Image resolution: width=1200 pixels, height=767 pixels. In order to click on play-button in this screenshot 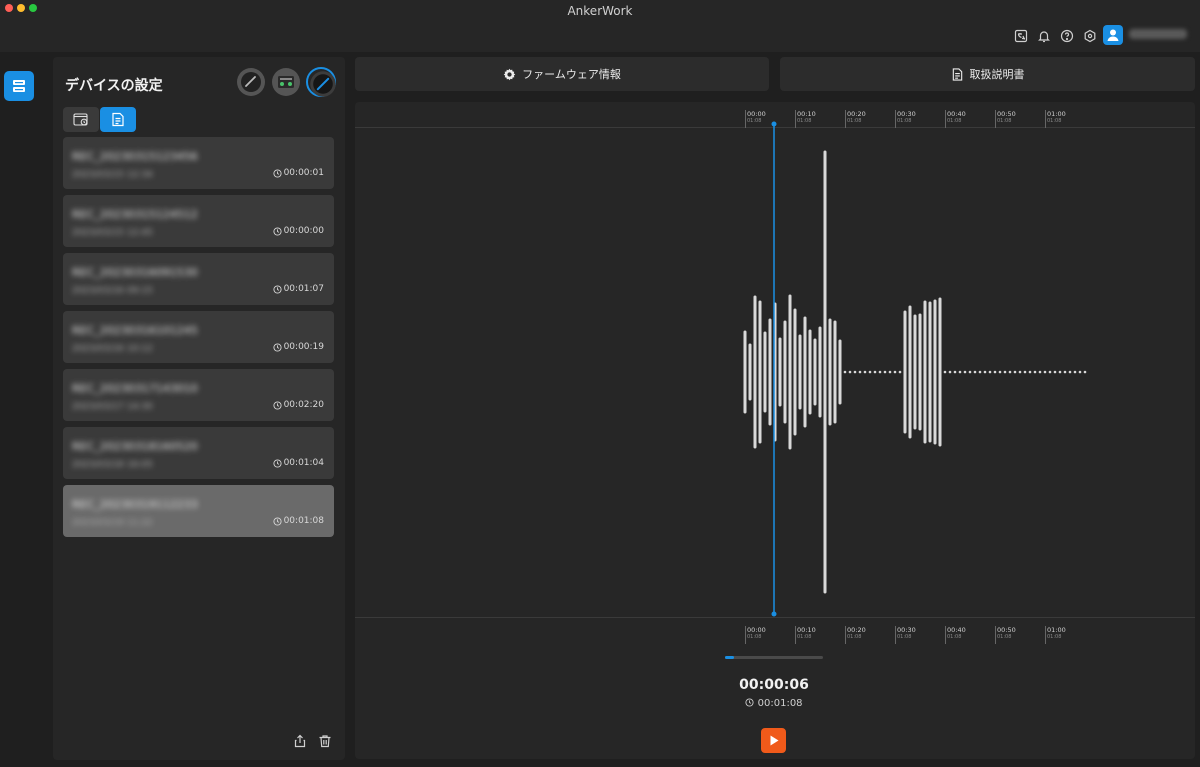, I will do `click(773, 740)`.